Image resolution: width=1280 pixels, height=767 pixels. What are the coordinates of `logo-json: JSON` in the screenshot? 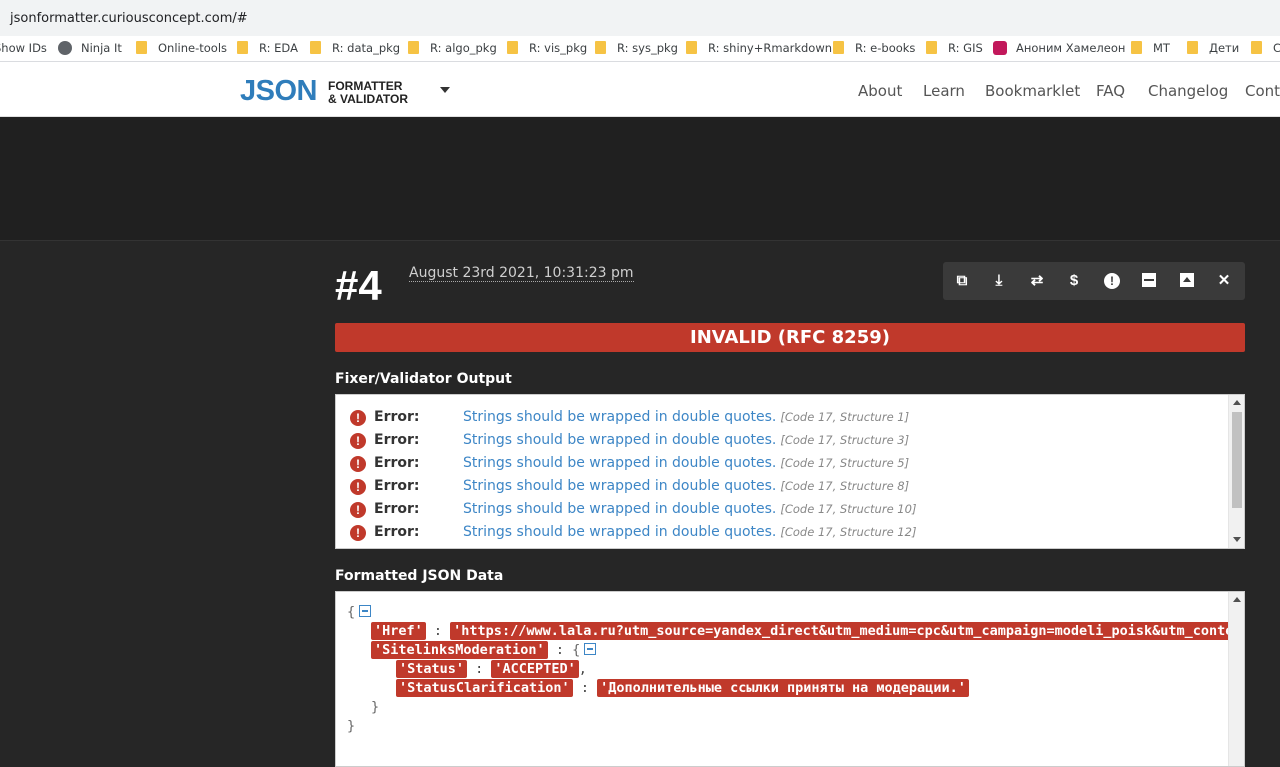 It's located at (278, 91).